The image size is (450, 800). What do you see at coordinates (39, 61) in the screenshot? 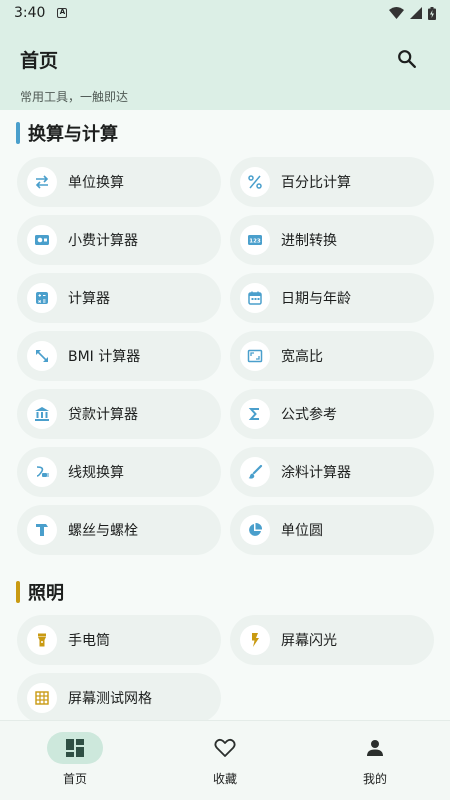
I see `page-title: 首页` at bounding box center [39, 61].